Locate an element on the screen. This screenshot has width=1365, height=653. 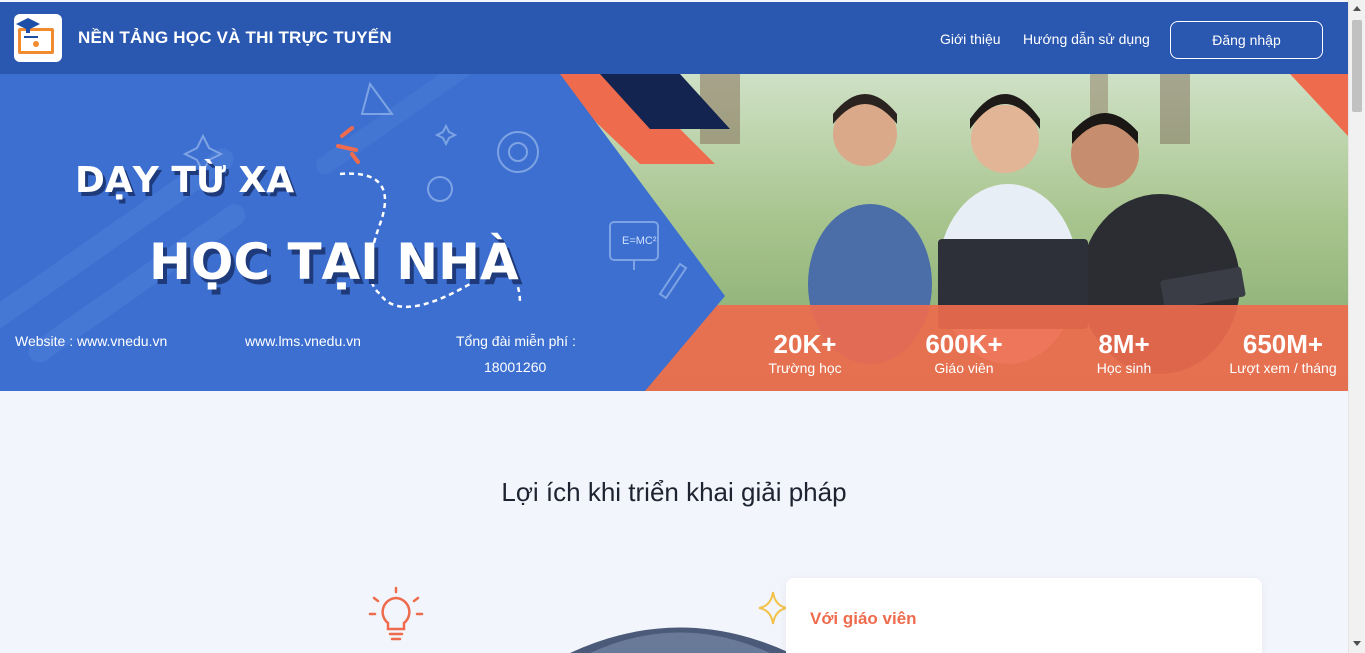
teacher-benefit-card: Với giáo viên is located at coordinates (1024, 615).